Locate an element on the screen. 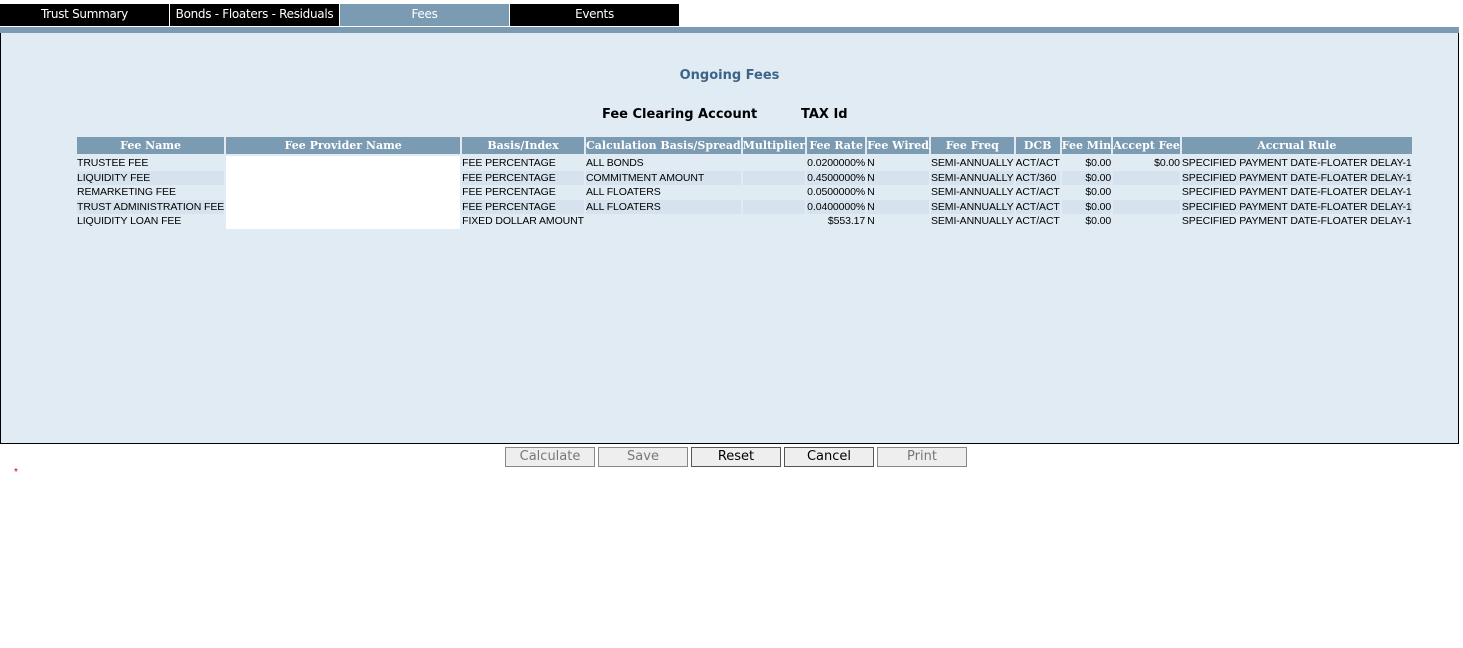 This screenshot has height=648, width=1463. col-header-fee-name: Fee Name is located at coordinates (151, 146).